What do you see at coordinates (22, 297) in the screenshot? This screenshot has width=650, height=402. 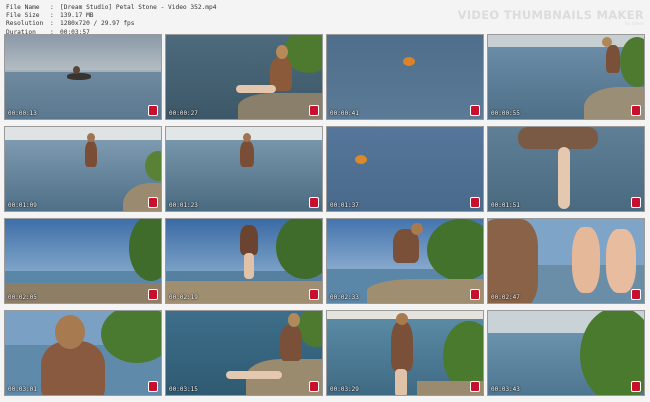 I see `timestamp: 00:02:05` at bounding box center [22, 297].